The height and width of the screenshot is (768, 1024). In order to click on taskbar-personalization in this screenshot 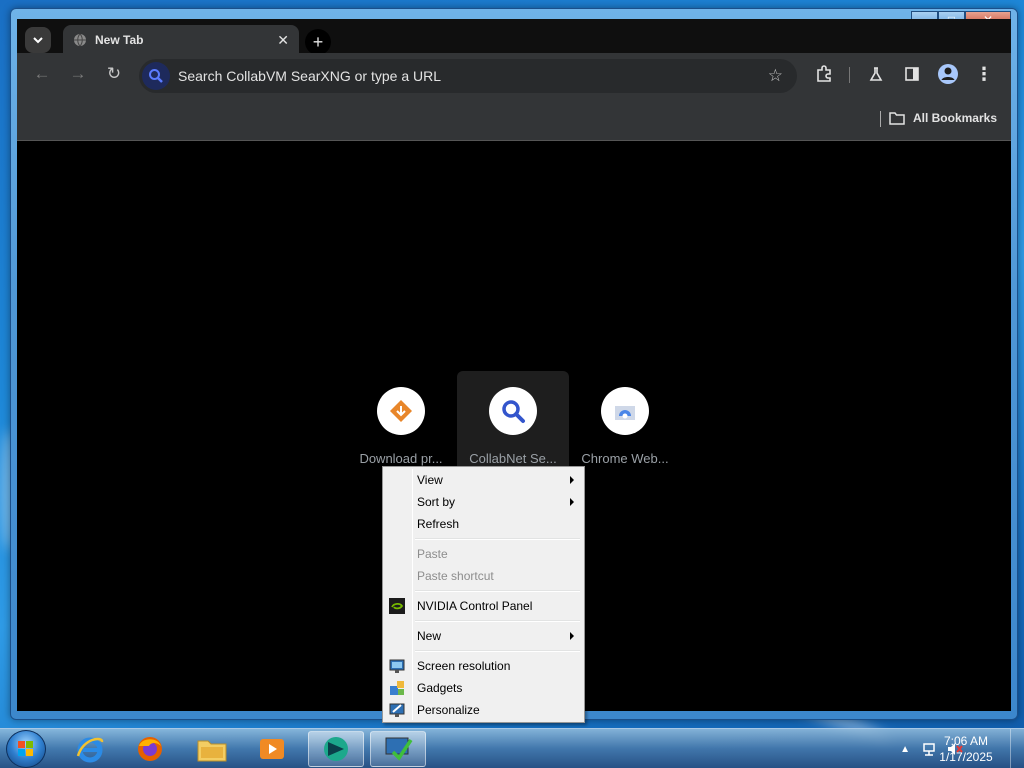, I will do `click(398, 749)`.